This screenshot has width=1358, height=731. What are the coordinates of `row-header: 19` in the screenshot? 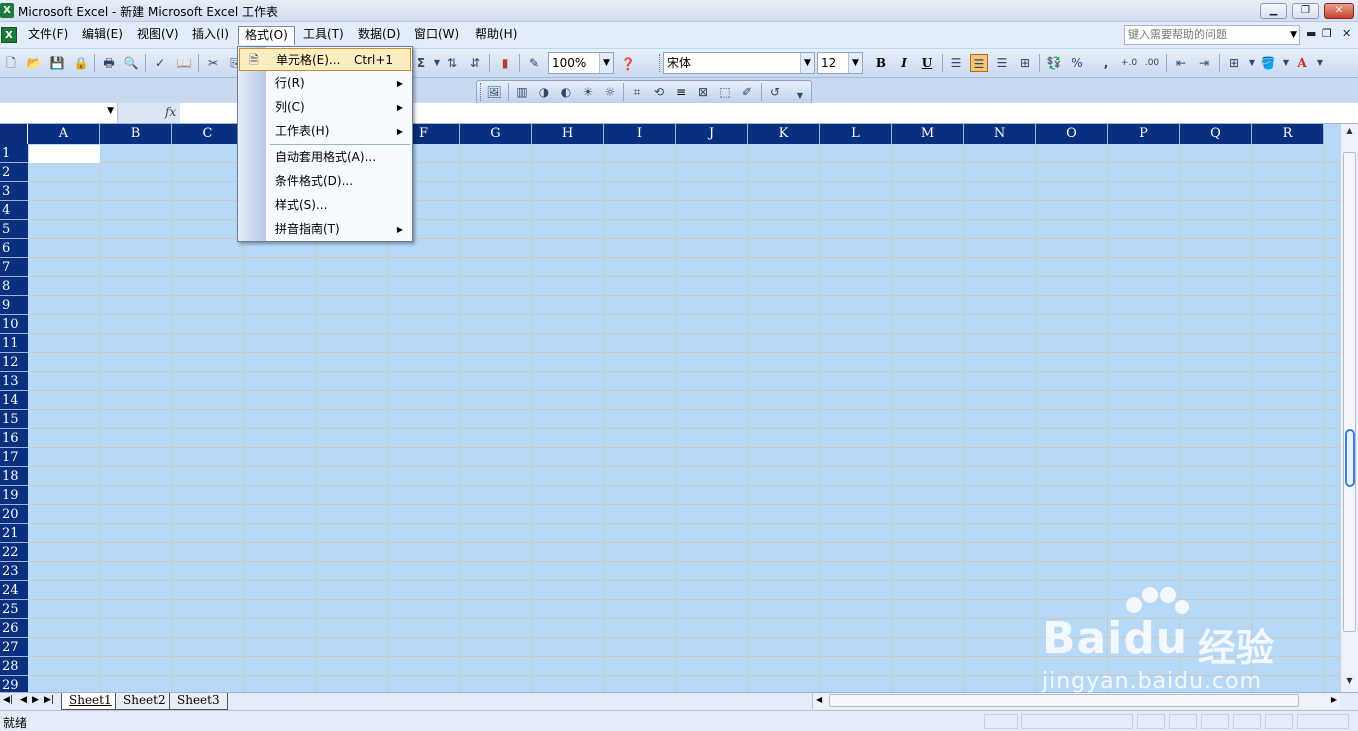 It's located at (14, 495).